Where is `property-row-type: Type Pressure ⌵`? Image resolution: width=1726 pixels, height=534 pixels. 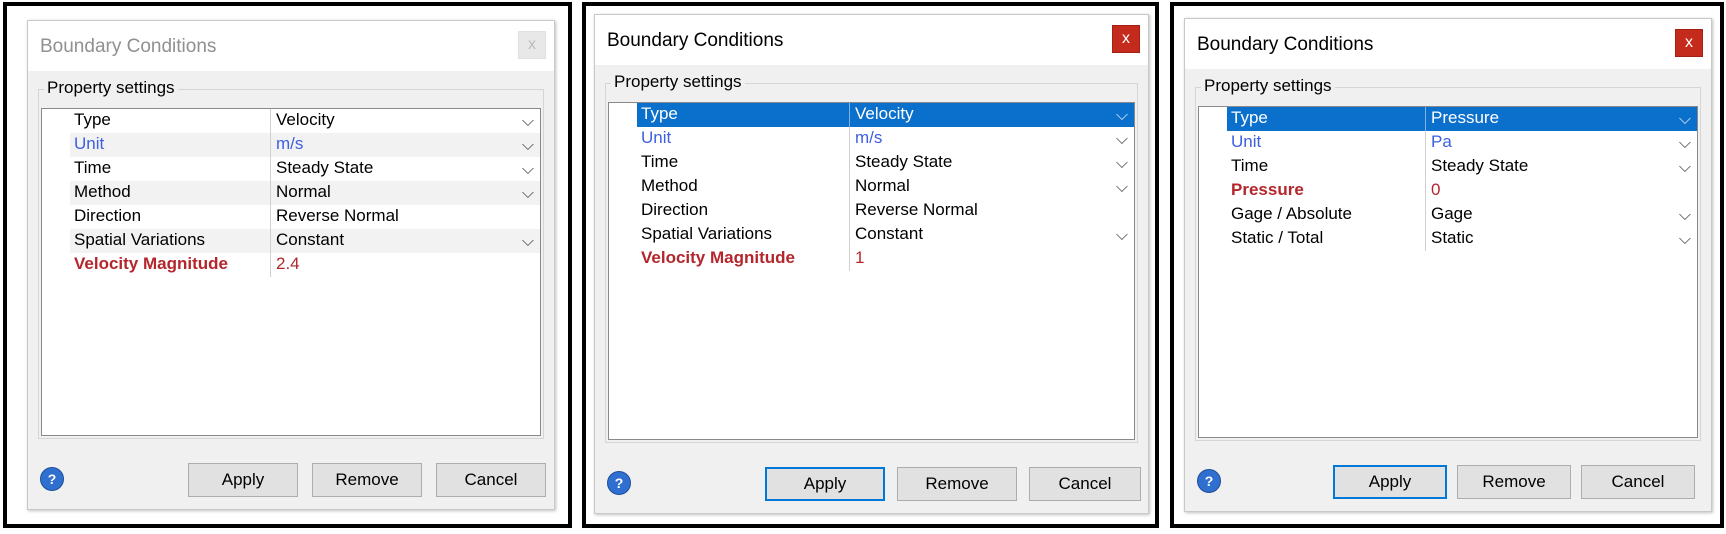
property-row-type: Type Pressure ⌵ is located at coordinates (1448, 119).